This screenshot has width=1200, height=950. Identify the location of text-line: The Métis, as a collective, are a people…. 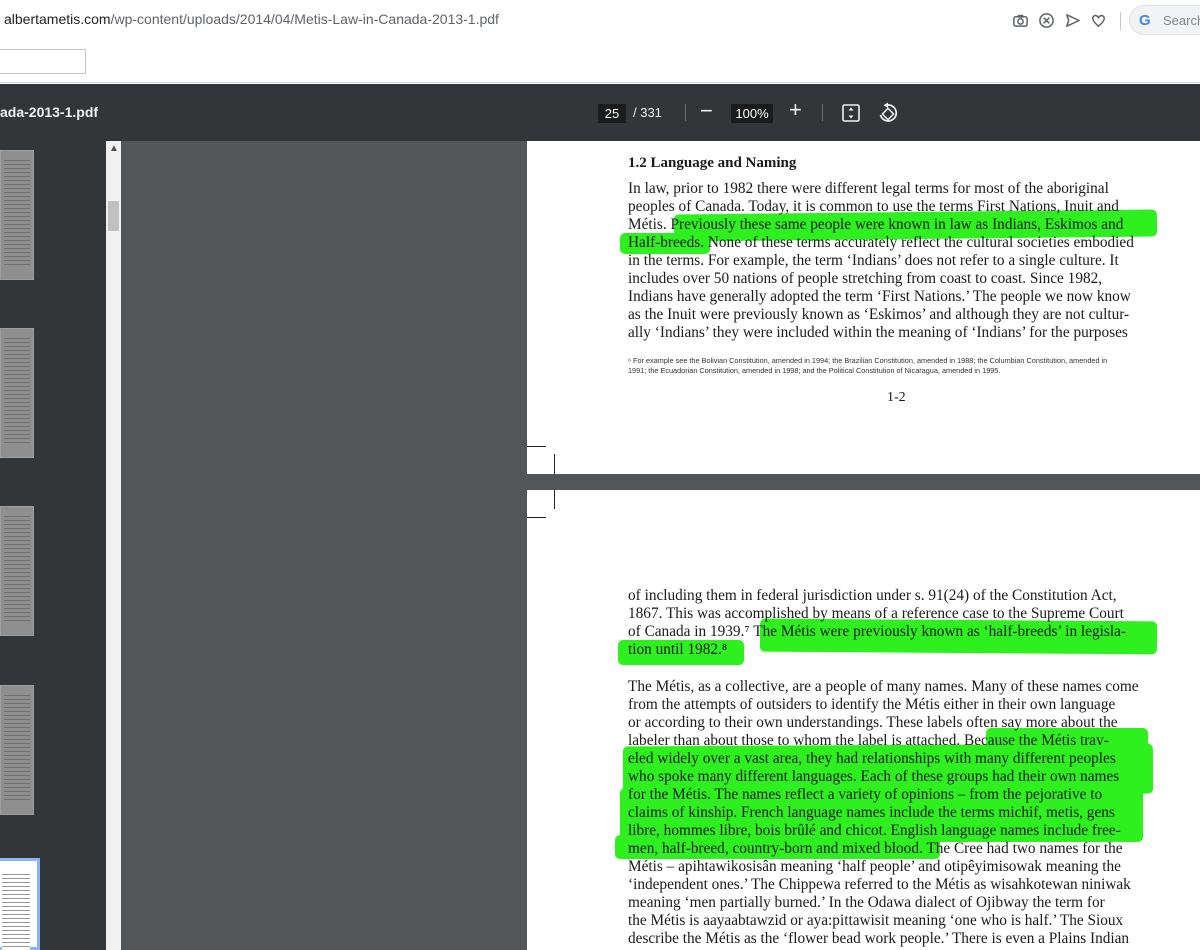
(883, 686).